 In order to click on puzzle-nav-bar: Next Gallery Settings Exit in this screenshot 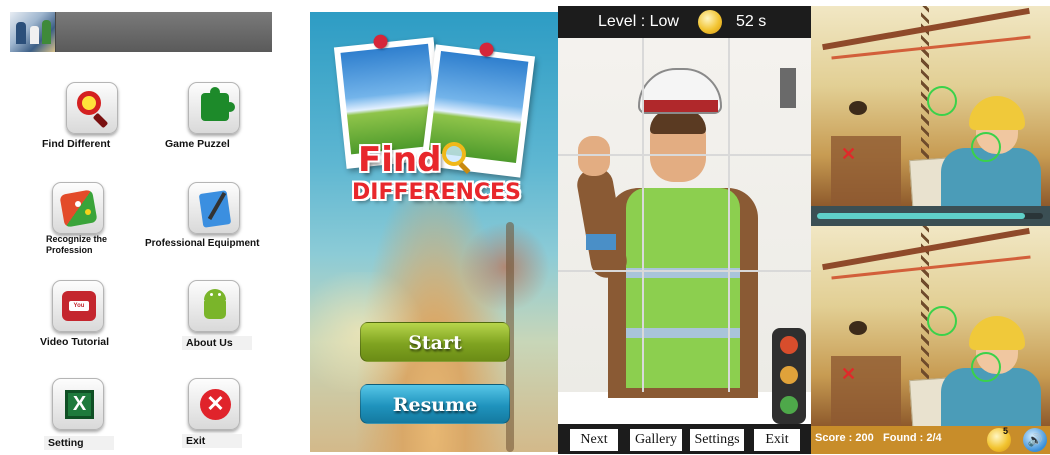, I will do `click(684, 439)`.